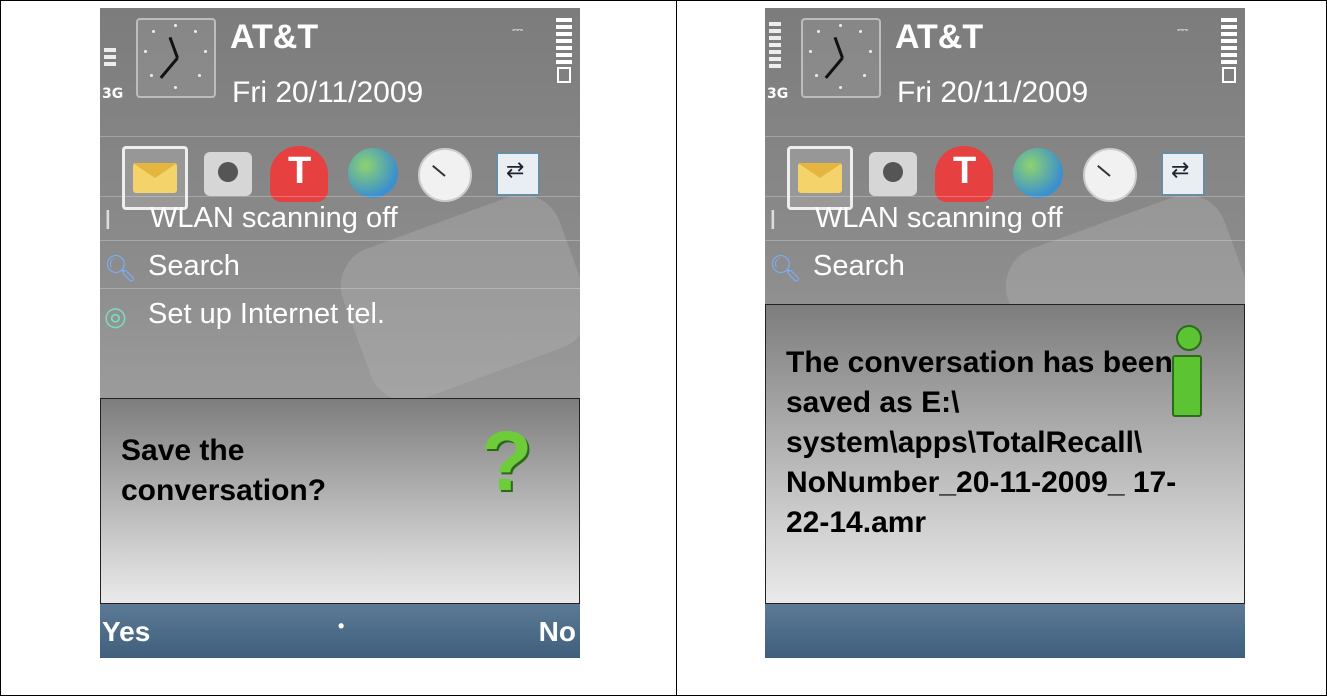  What do you see at coordinates (507, 461) in the screenshot?
I see `question-icon: ?` at bounding box center [507, 461].